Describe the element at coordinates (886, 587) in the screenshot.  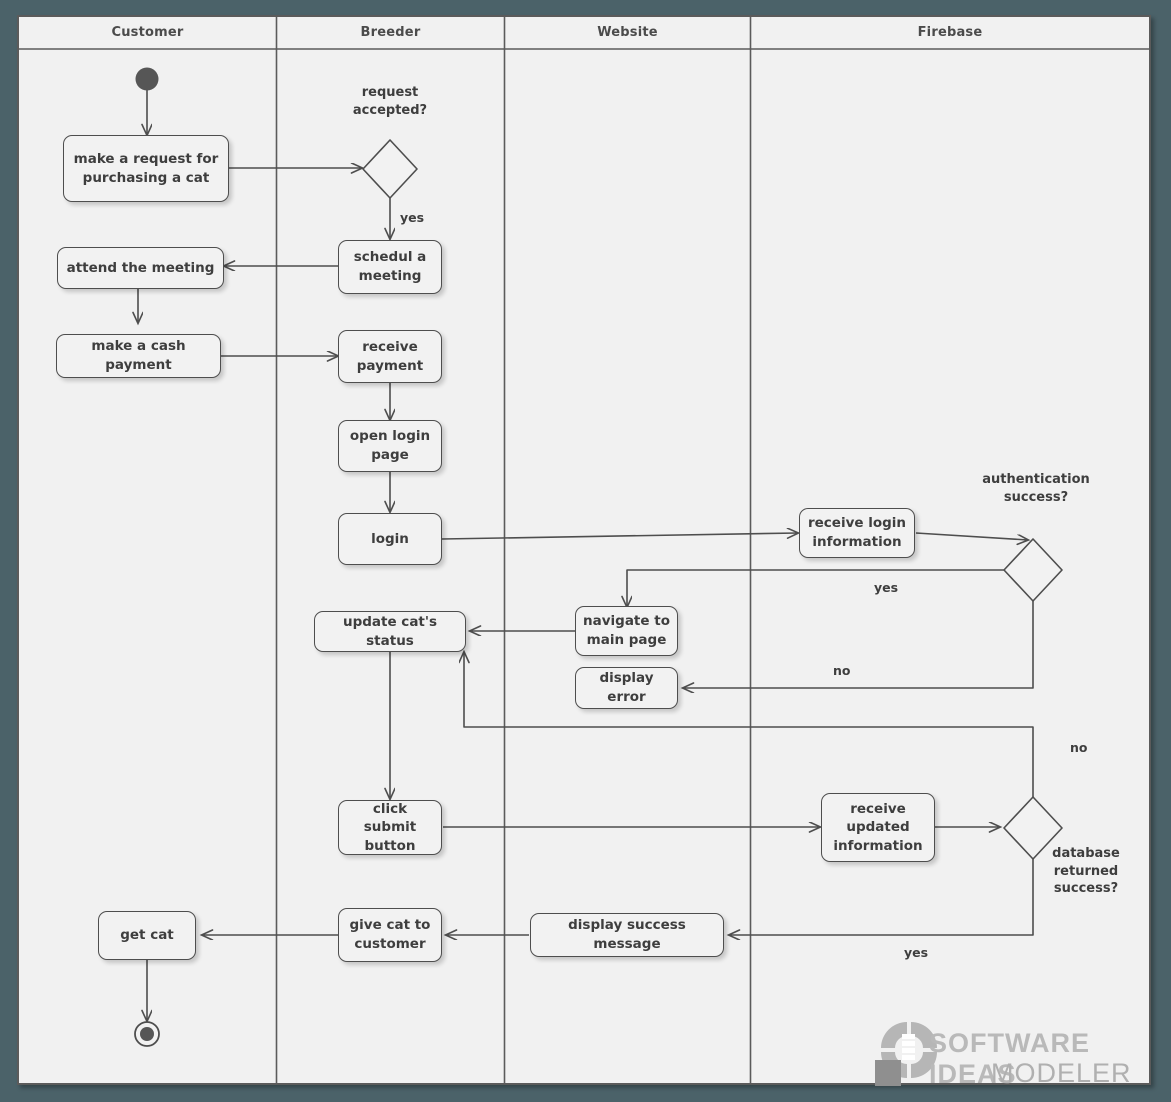
I see `edge-label-auth-yes: yes` at that location.